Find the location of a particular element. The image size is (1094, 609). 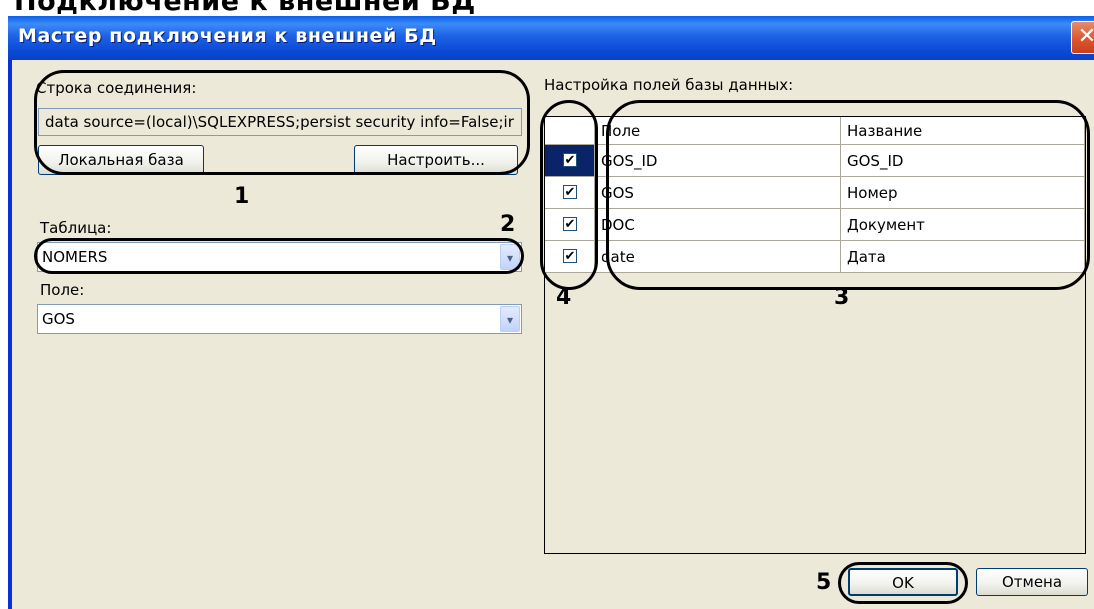

field-cell: GOS_ID is located at coordinates (718, 161).